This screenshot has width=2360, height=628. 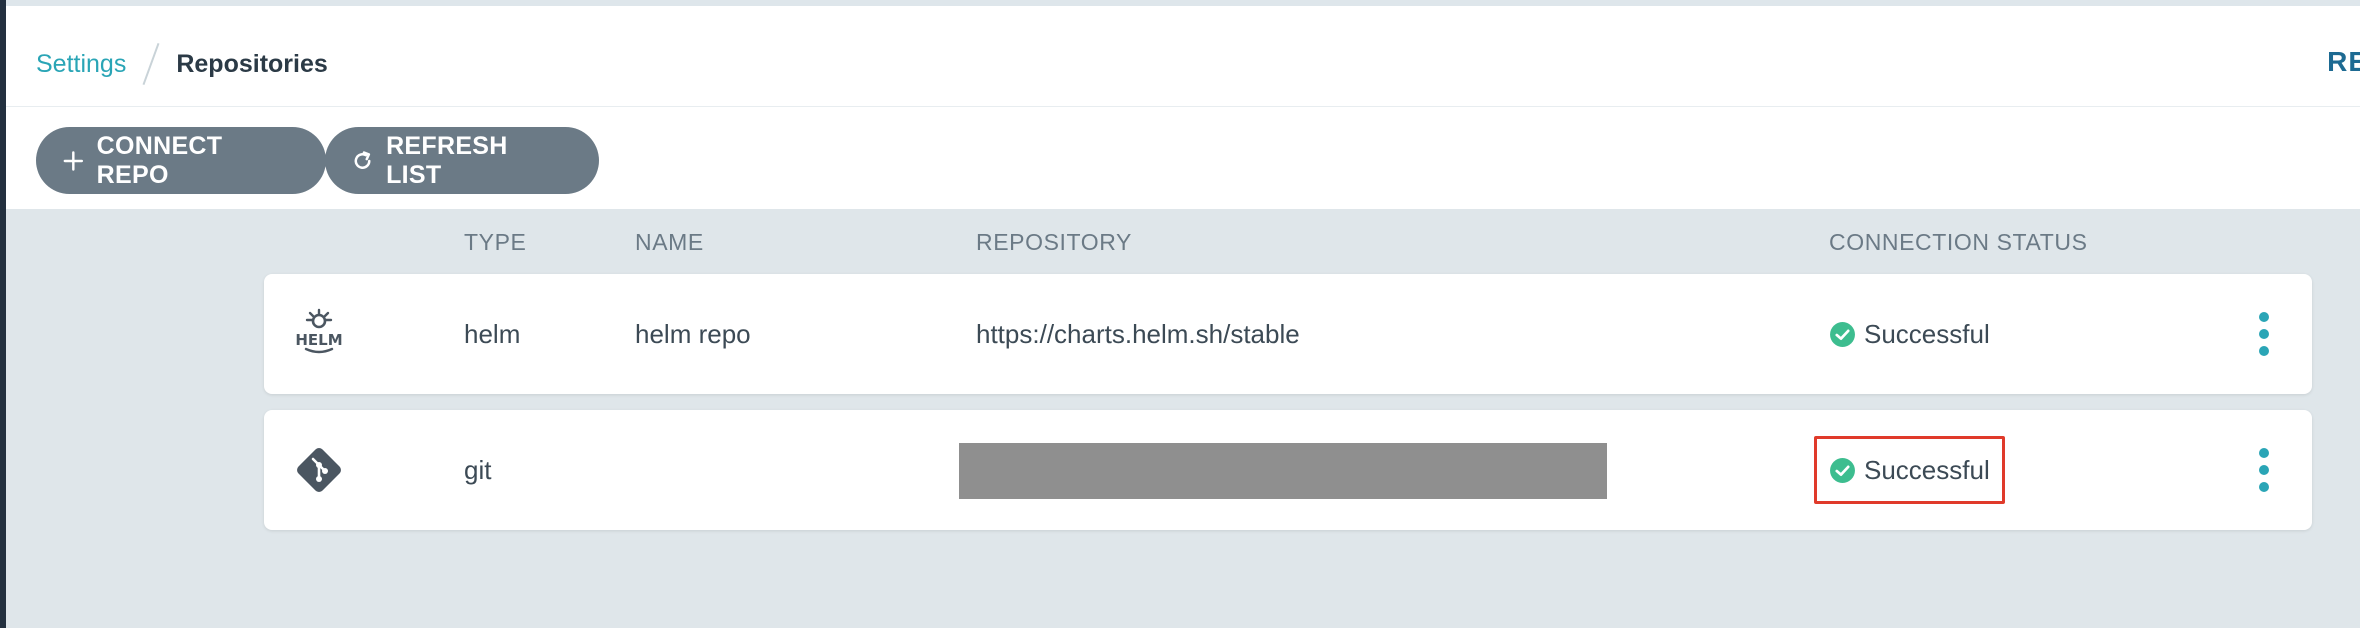 I want to click on repository-cell: https://charts.helm.sh/stable, so click(x=1138, y=333).